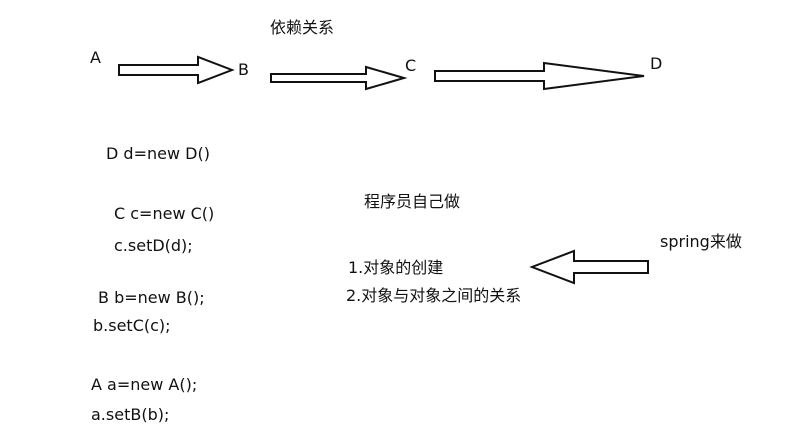 This screenshot has width=788, height=446. I want to click on arrow-b-to-c, so click(339, 78).